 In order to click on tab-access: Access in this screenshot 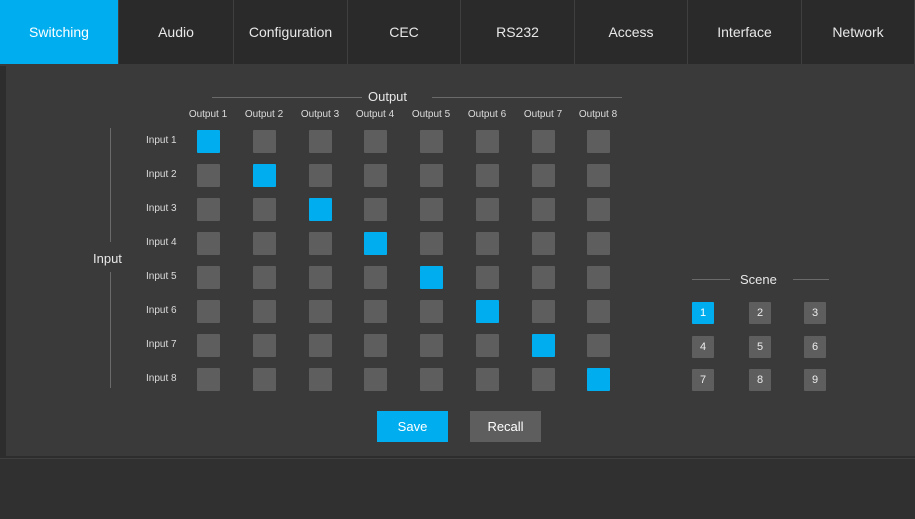, I will do `click(631, 32)`.